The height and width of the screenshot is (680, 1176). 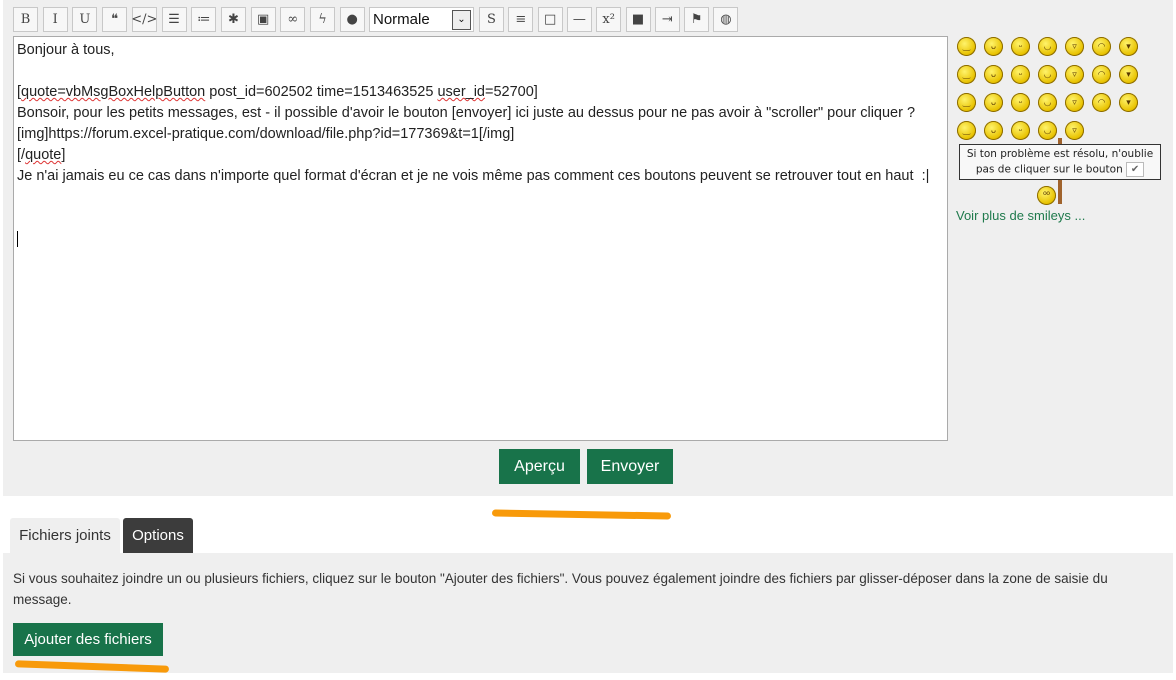 I want to click on font-size-value: Normale, so click(x=401, y=19).